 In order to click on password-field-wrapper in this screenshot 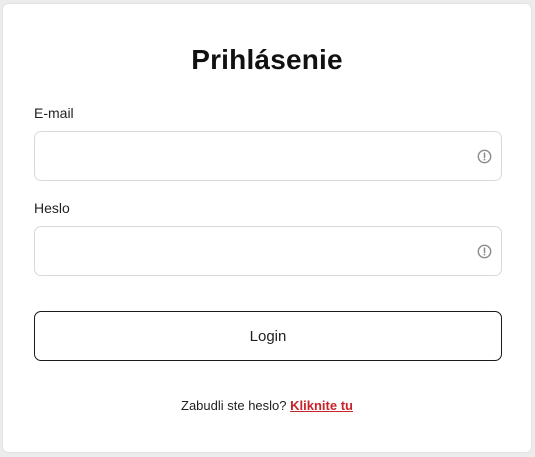, I will do `click(268, 251)`.